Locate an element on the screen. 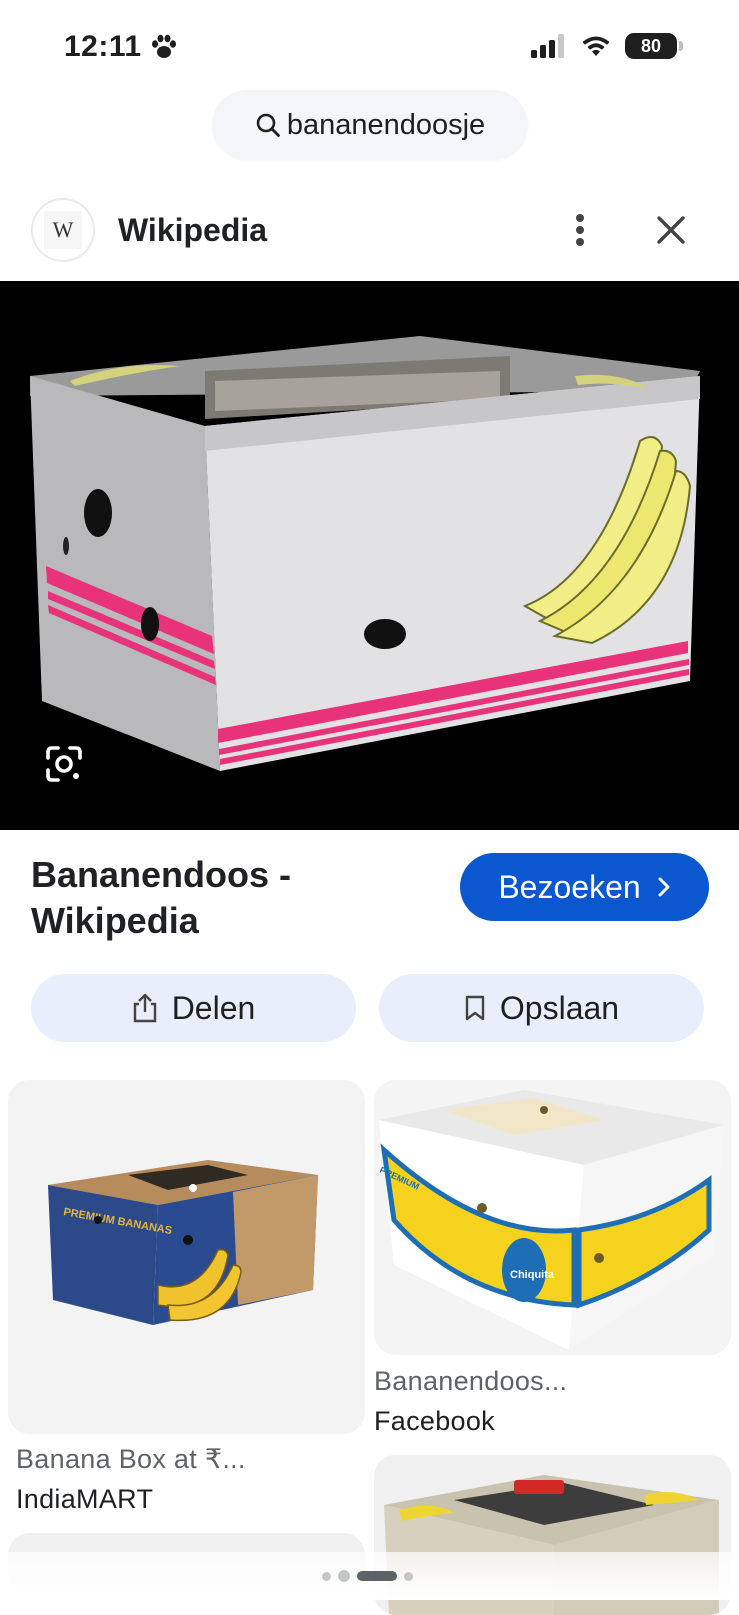 This screenshot has width=739, height=1615. status-icons: 80 is located at coordinates (607, 46).